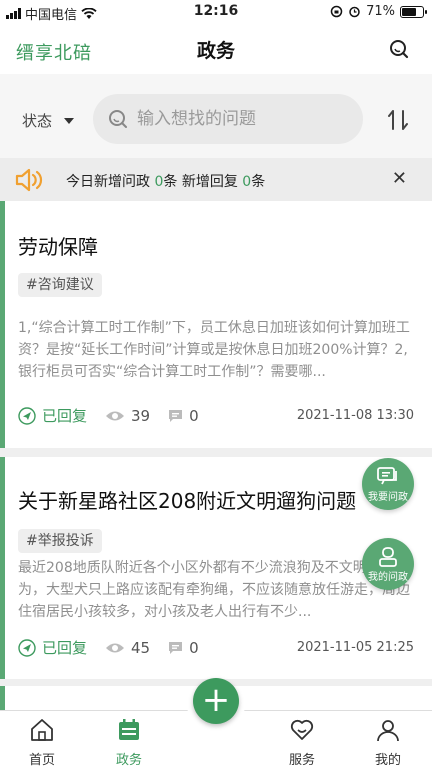 The width and height of the screenshot is (432, 768). I want to click on card-title: 关于新星路社区208附近文明遛狗问题, so click(187, 501).